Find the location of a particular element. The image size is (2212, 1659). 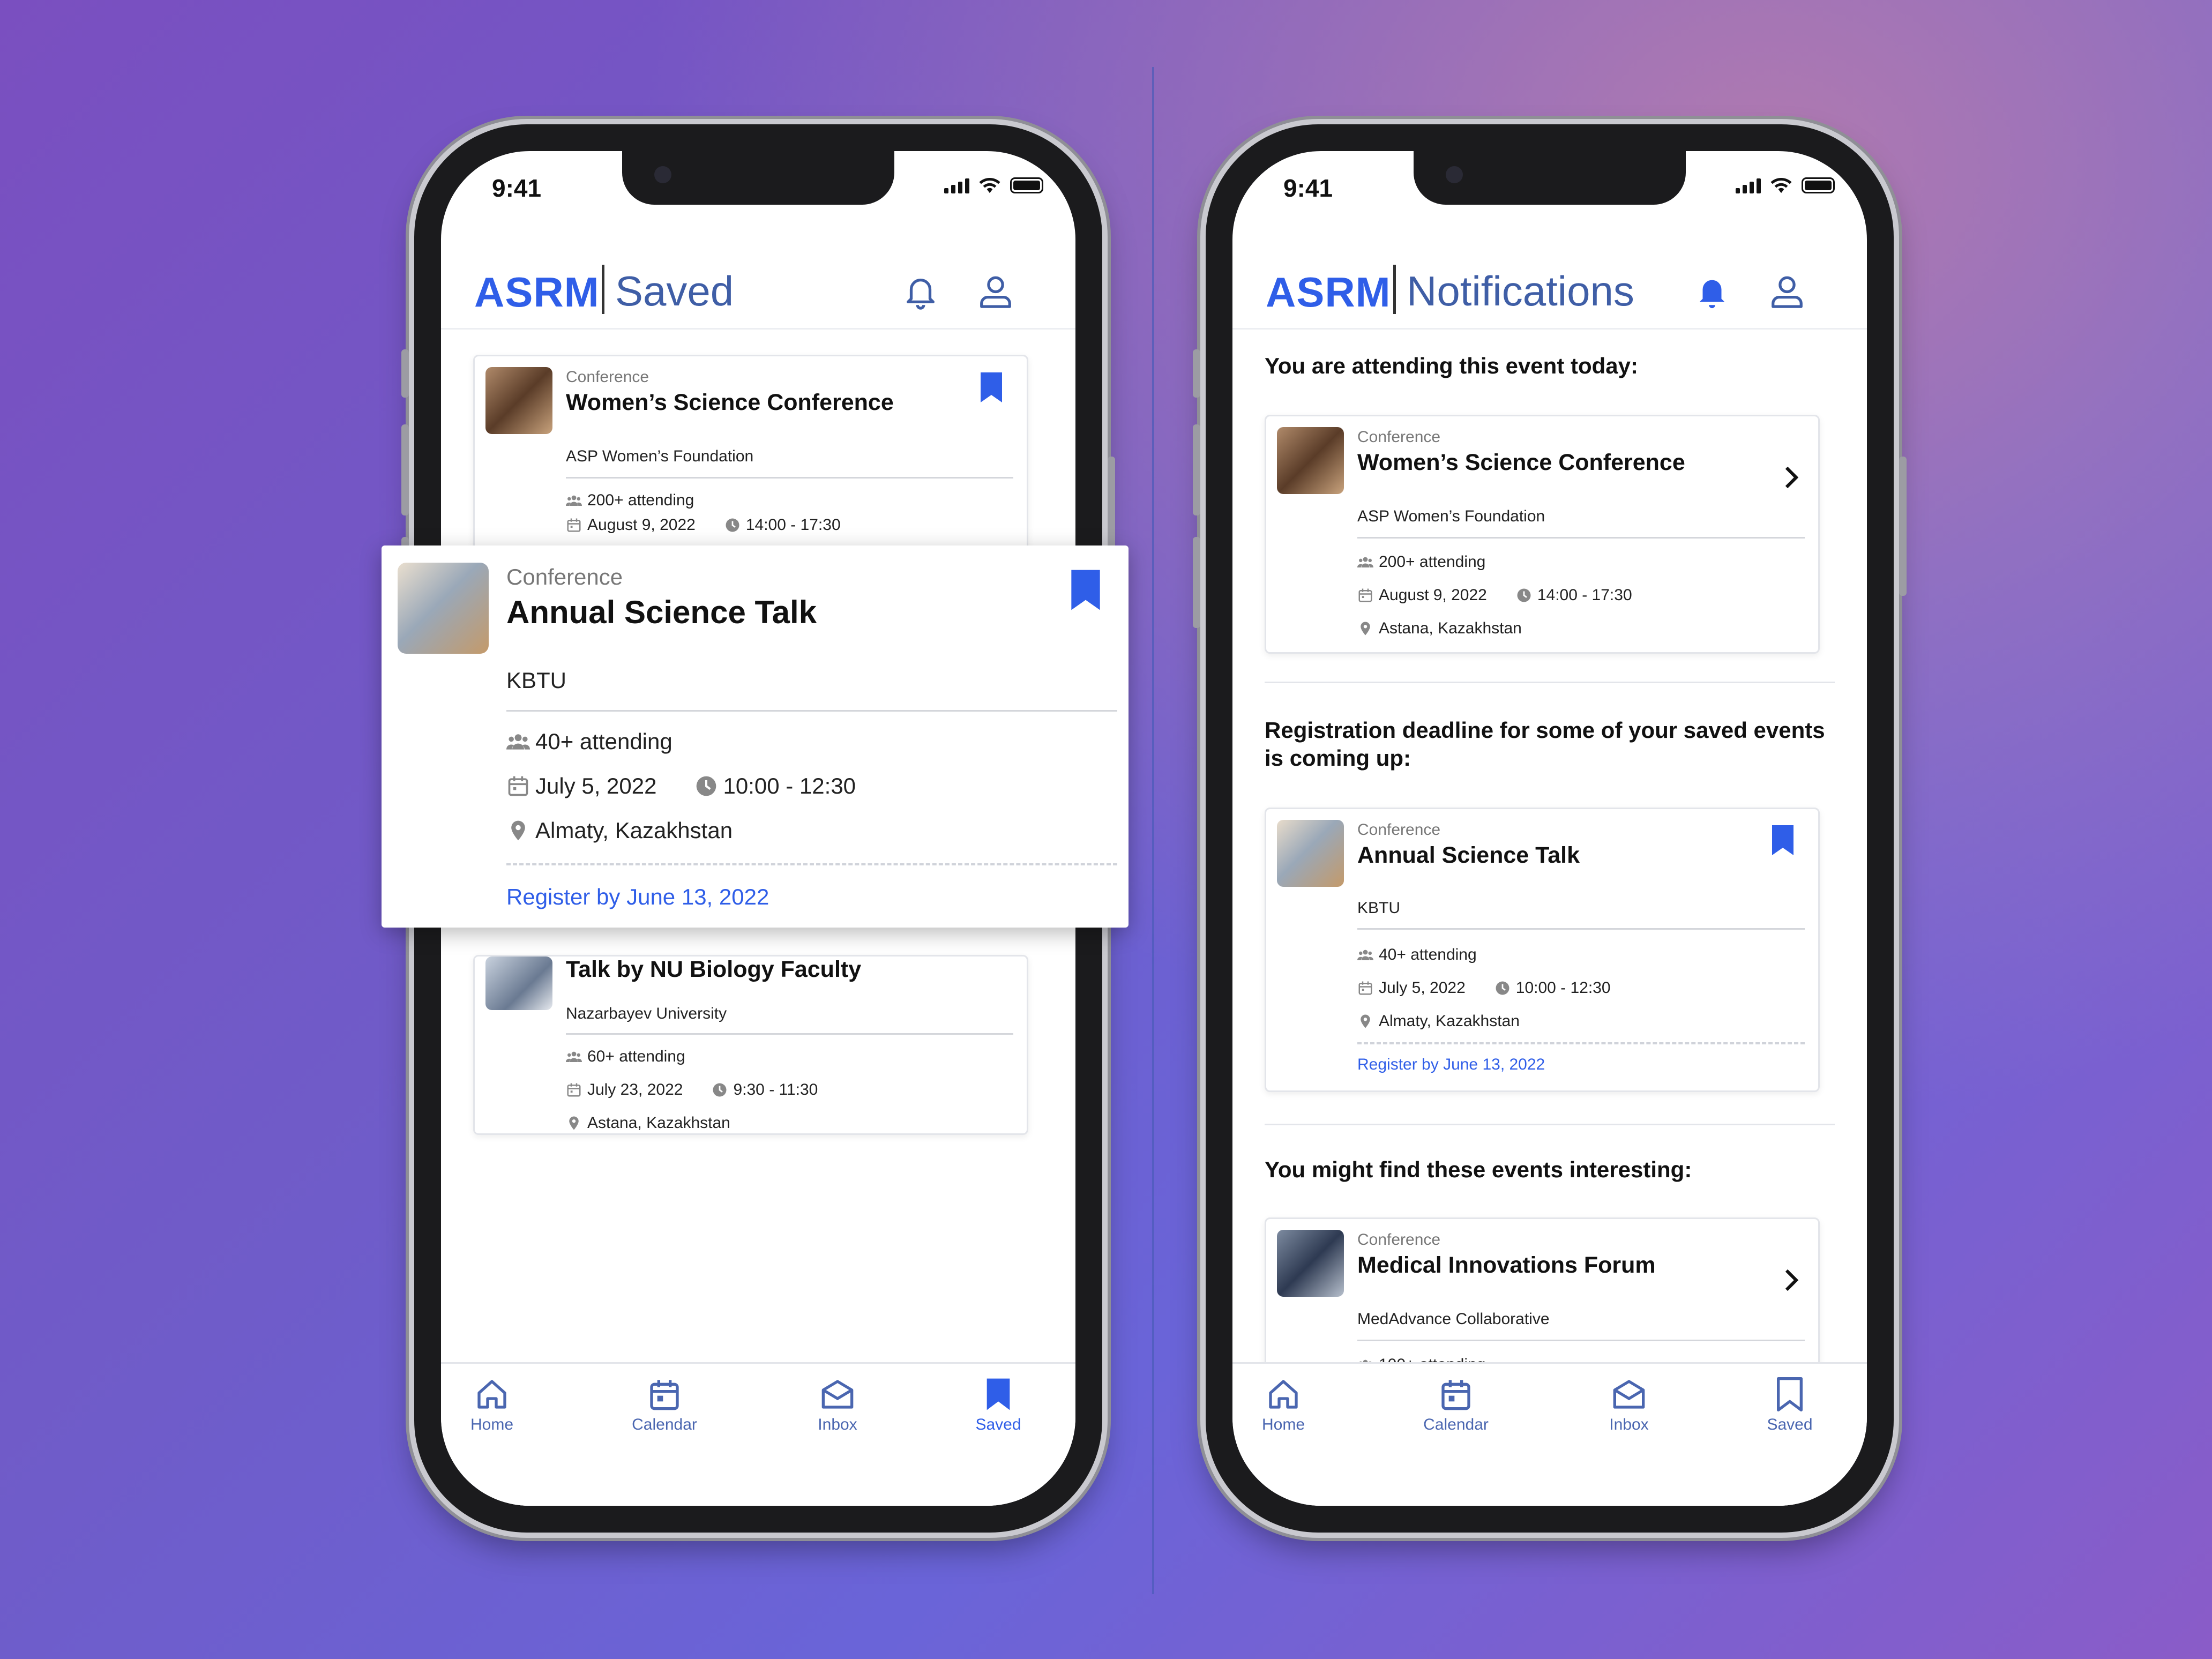

event-title: Talk by NU Biology Faculty is located at coordinates (714, 969).